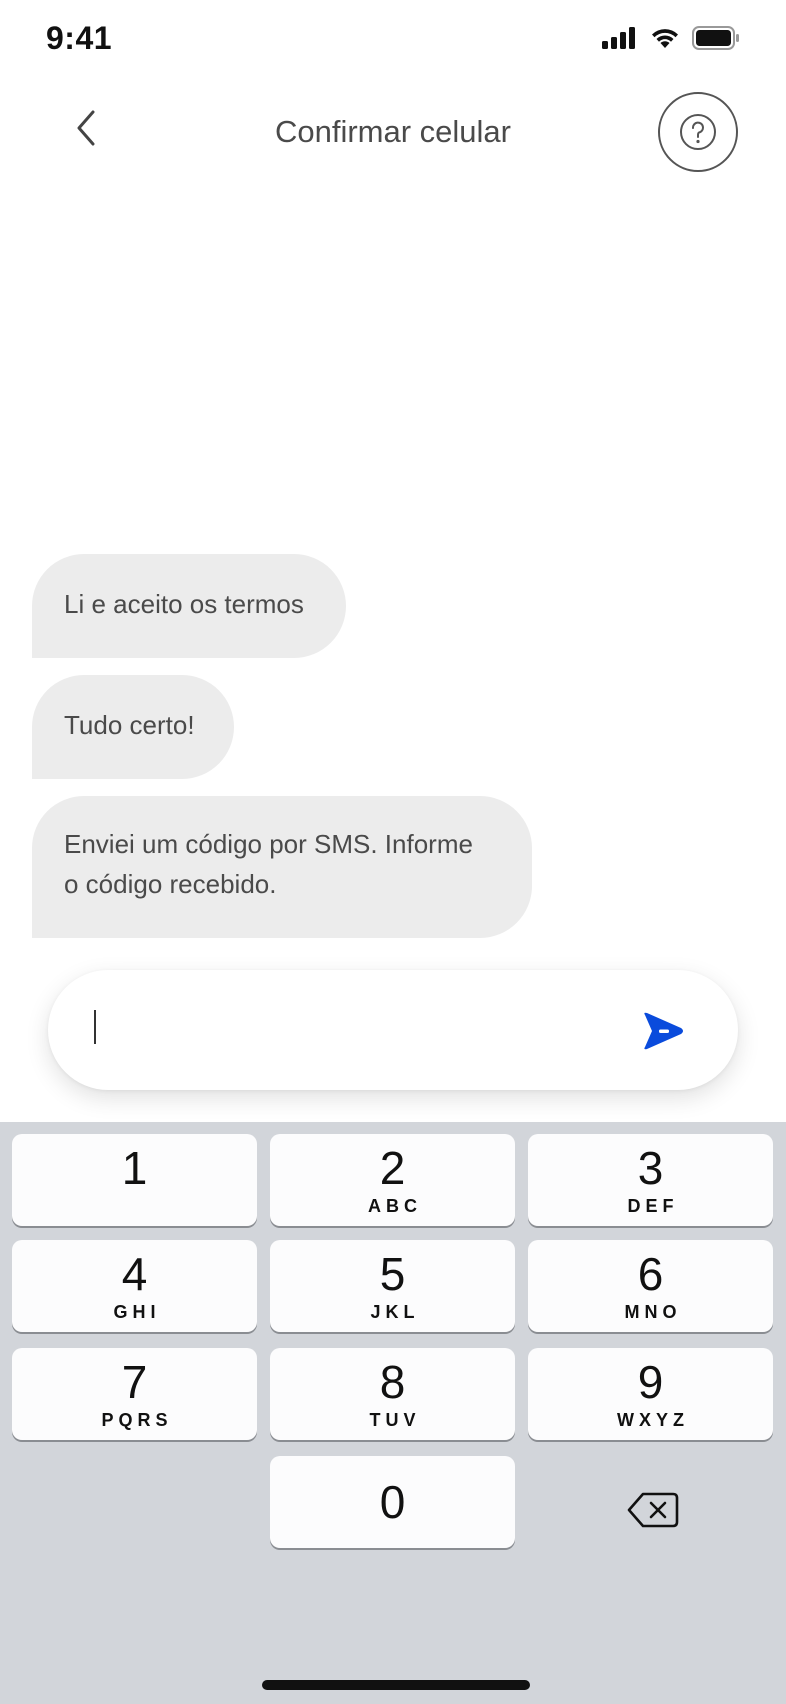  I want to click on key-digit: 9, so click(650, 1382).